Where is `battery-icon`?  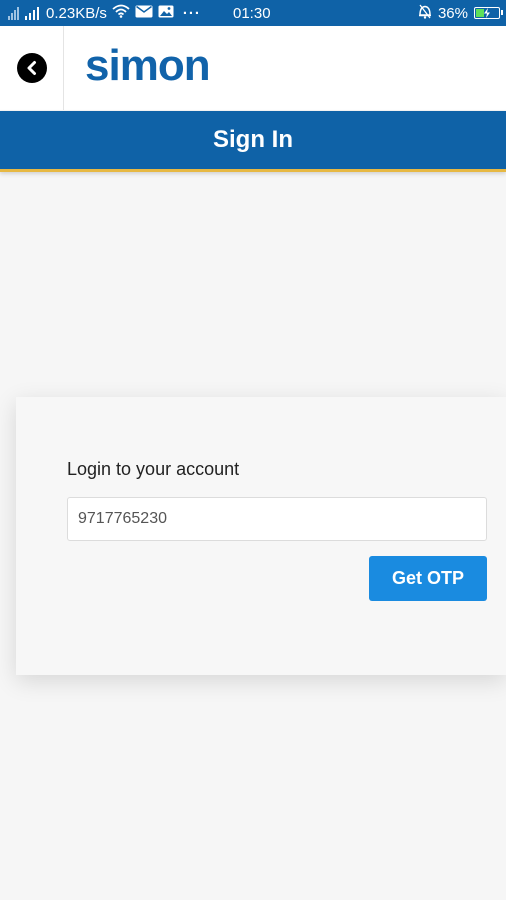
battery-icon is located at coordinates (488, 13).